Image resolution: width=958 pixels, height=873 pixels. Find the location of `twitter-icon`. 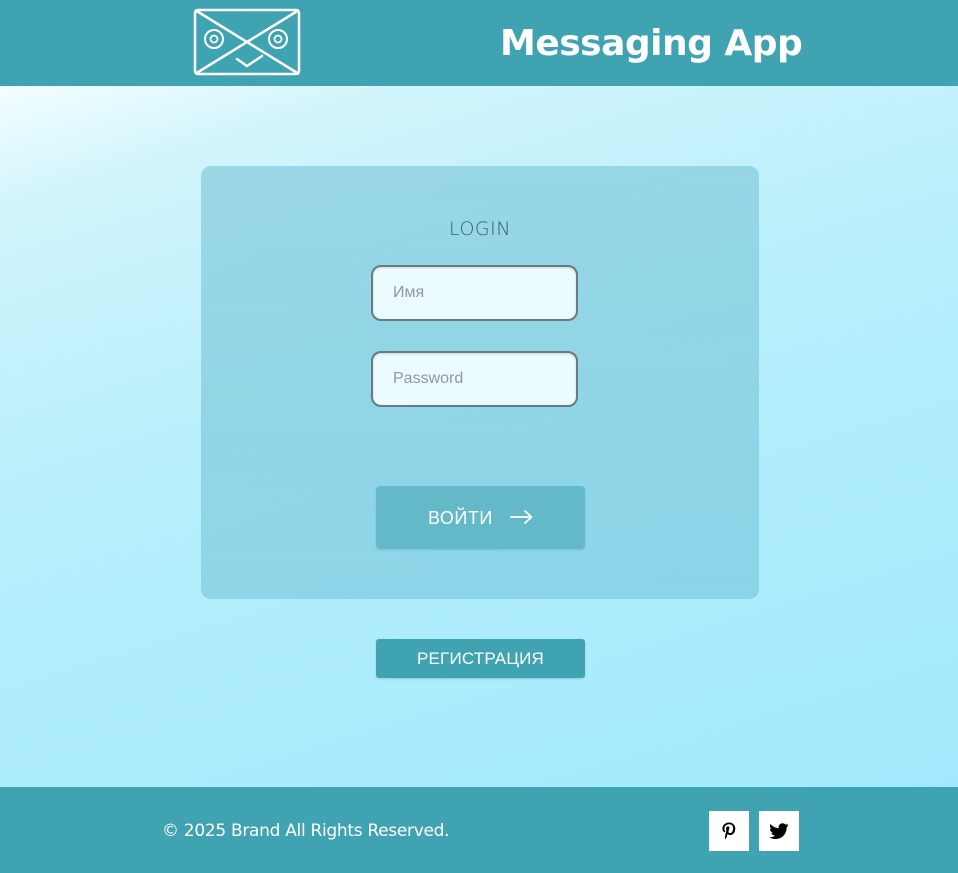

twitter-icon is located at coordinates (779, 831).